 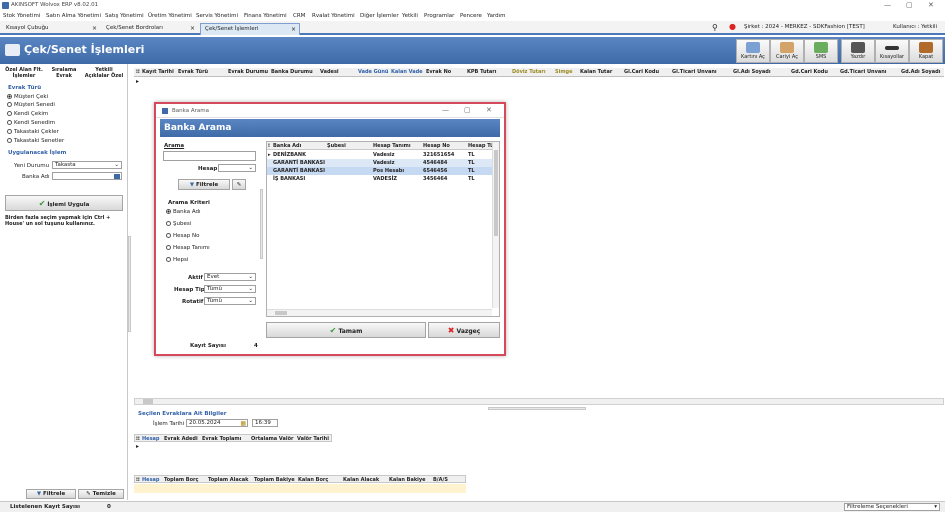 I want to click on radio-musteri-ceki: Müşteri Çeki, so click(x=27, y=97).